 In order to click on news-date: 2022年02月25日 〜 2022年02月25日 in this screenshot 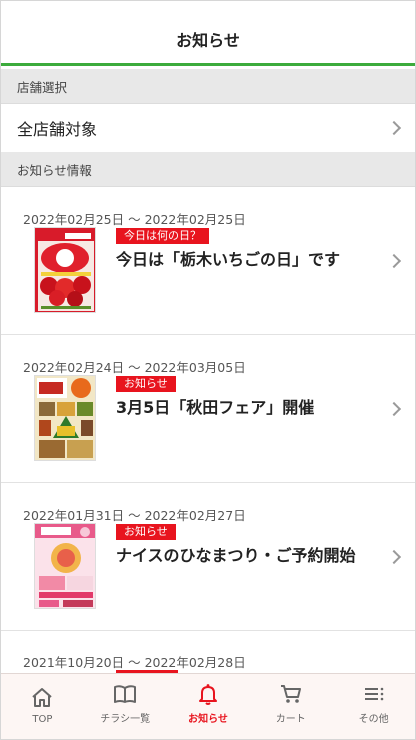, I will do `click(134, 219)`.